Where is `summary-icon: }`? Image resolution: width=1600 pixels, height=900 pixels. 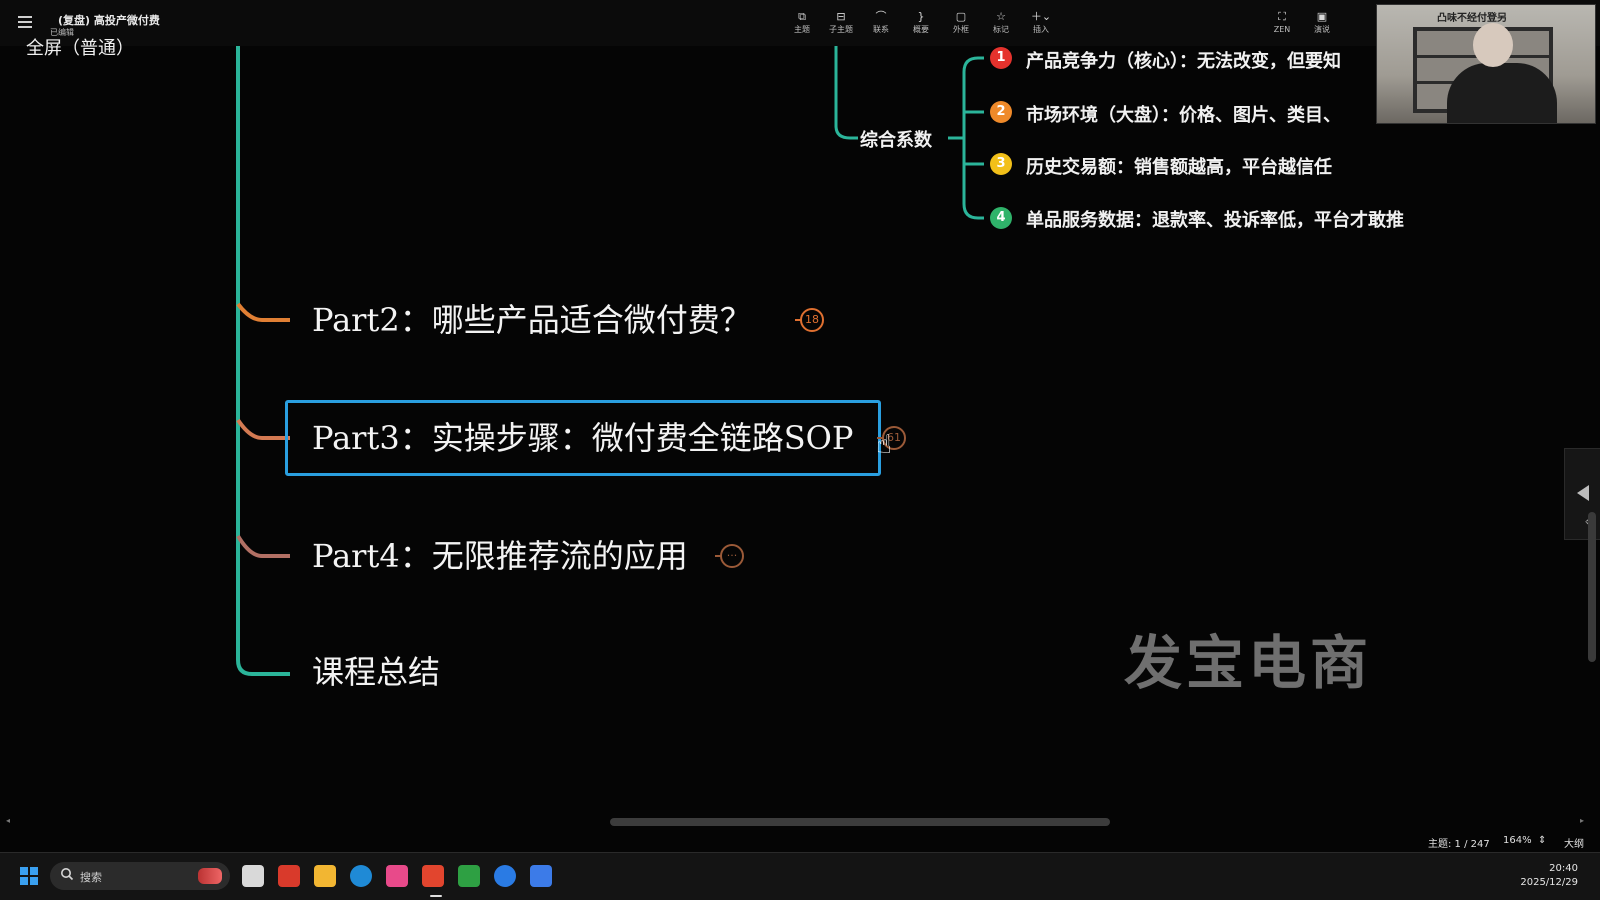
summary-icon: } is located at coordinates (921, 16).